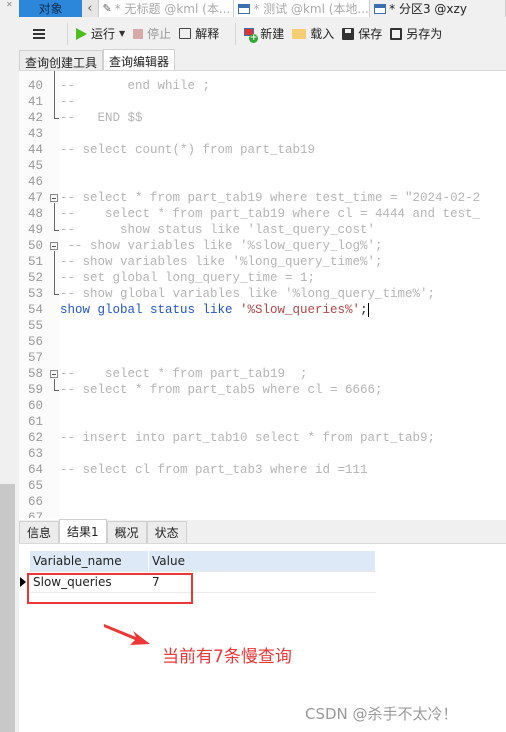 This screenshot has height=732, width=506. I want to click on sql-comment: -- set global long_query_time = 1;, so click(188, 278).